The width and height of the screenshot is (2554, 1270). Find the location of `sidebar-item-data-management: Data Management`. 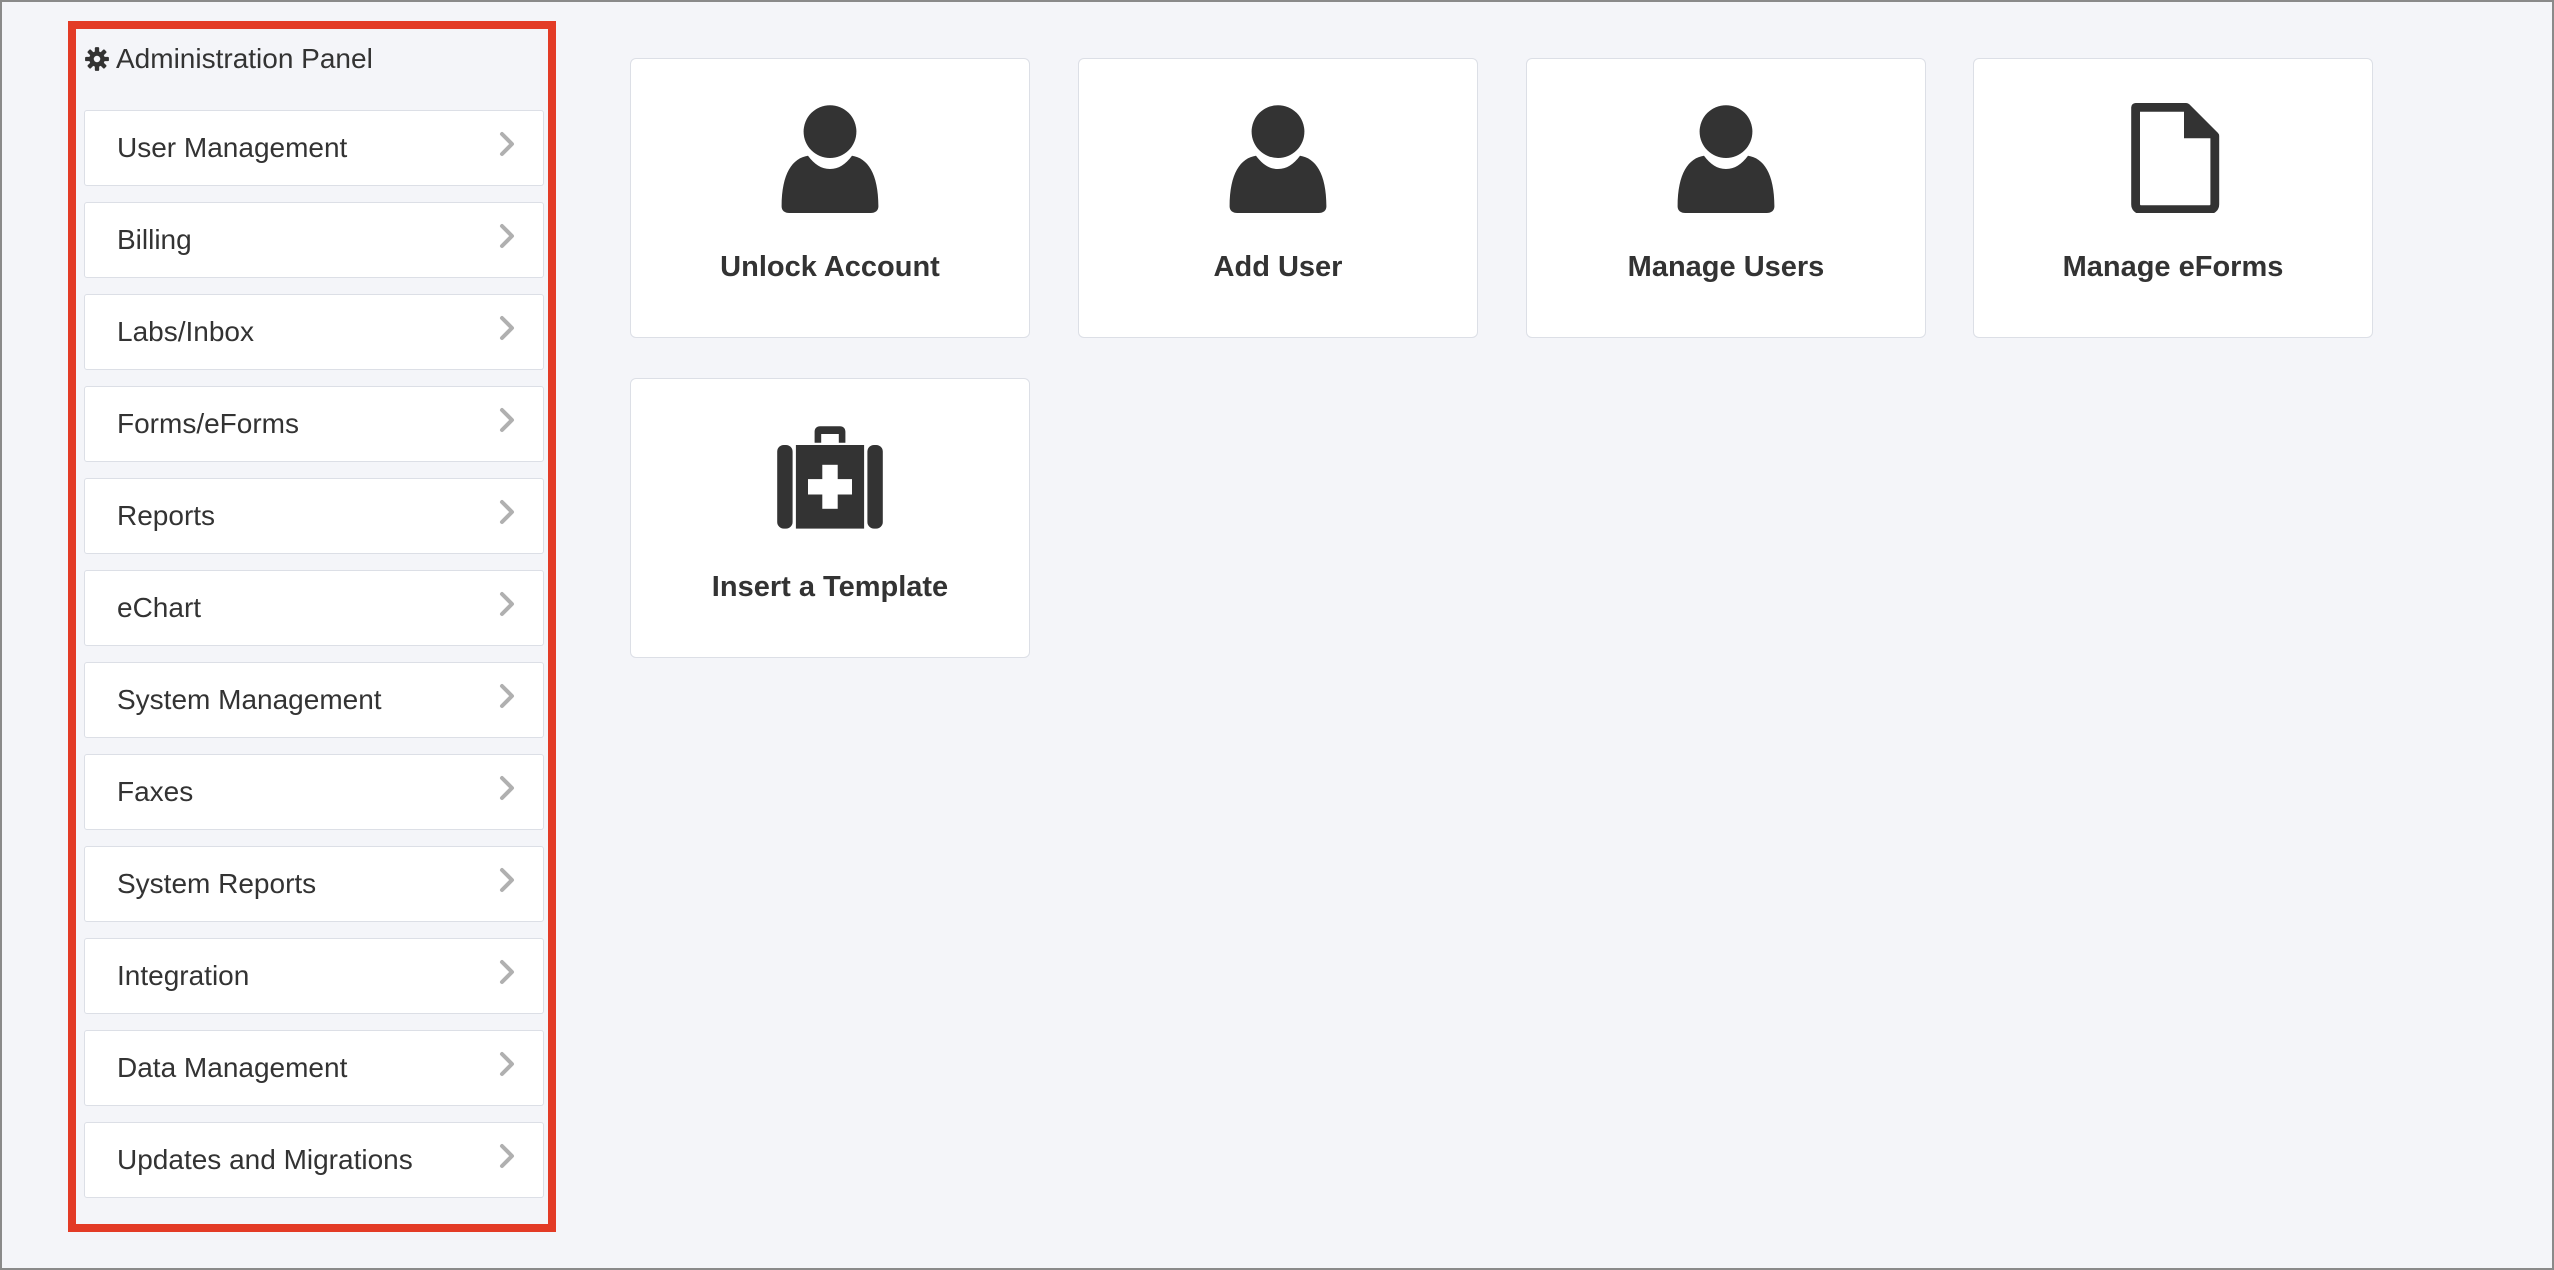

sidebar-item-data-management: Data Management is located at coordinates (314, 1068).